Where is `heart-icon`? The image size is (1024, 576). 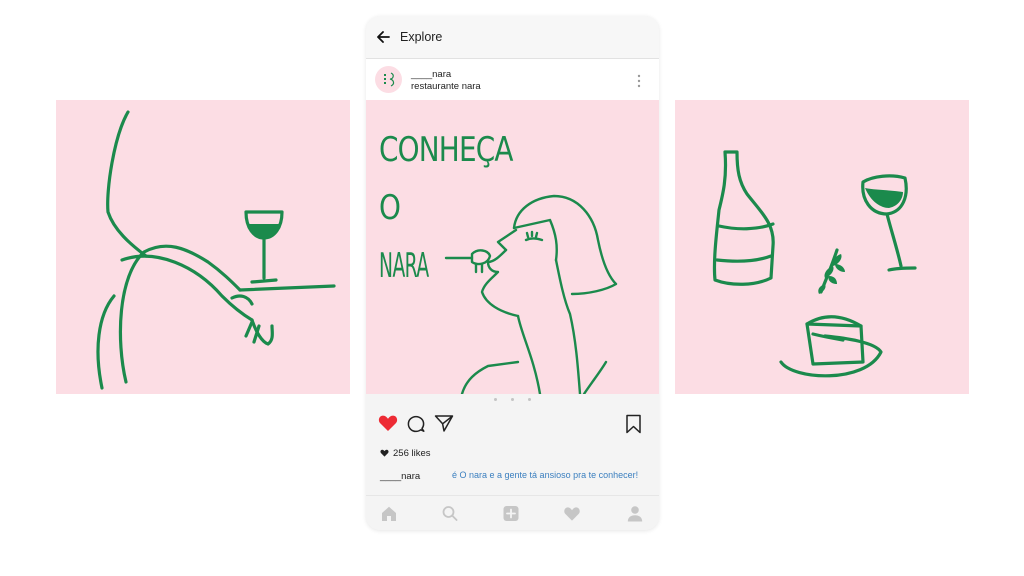
heart-icon is located at coordinates (388, 423).